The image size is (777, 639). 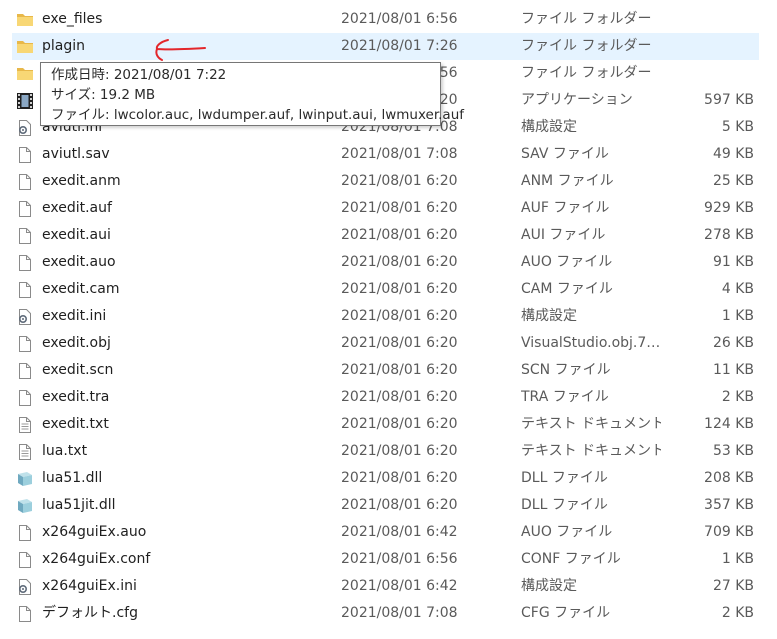 What do you see at coordinates (180, 50) in the screenshot?
I see `red-arrow-annotation` at bounding box center [180, 50].